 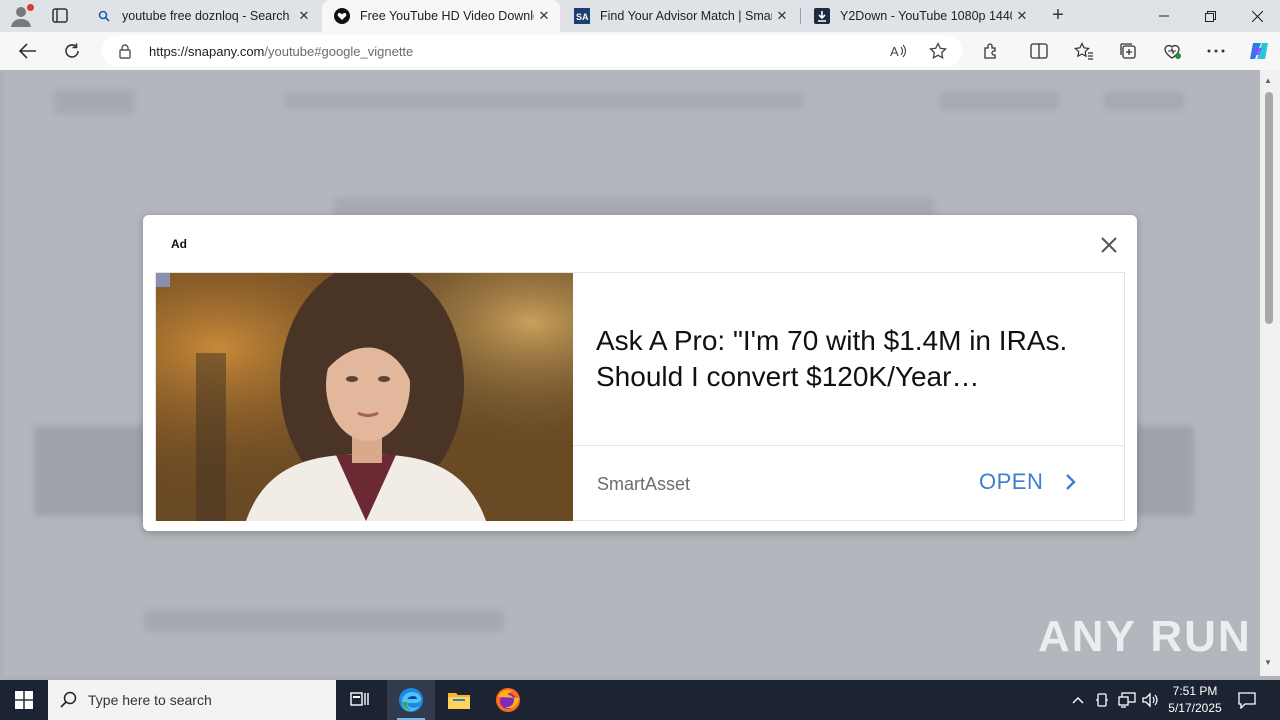 I want to click on blurred-text, so click(x=324, y=621).